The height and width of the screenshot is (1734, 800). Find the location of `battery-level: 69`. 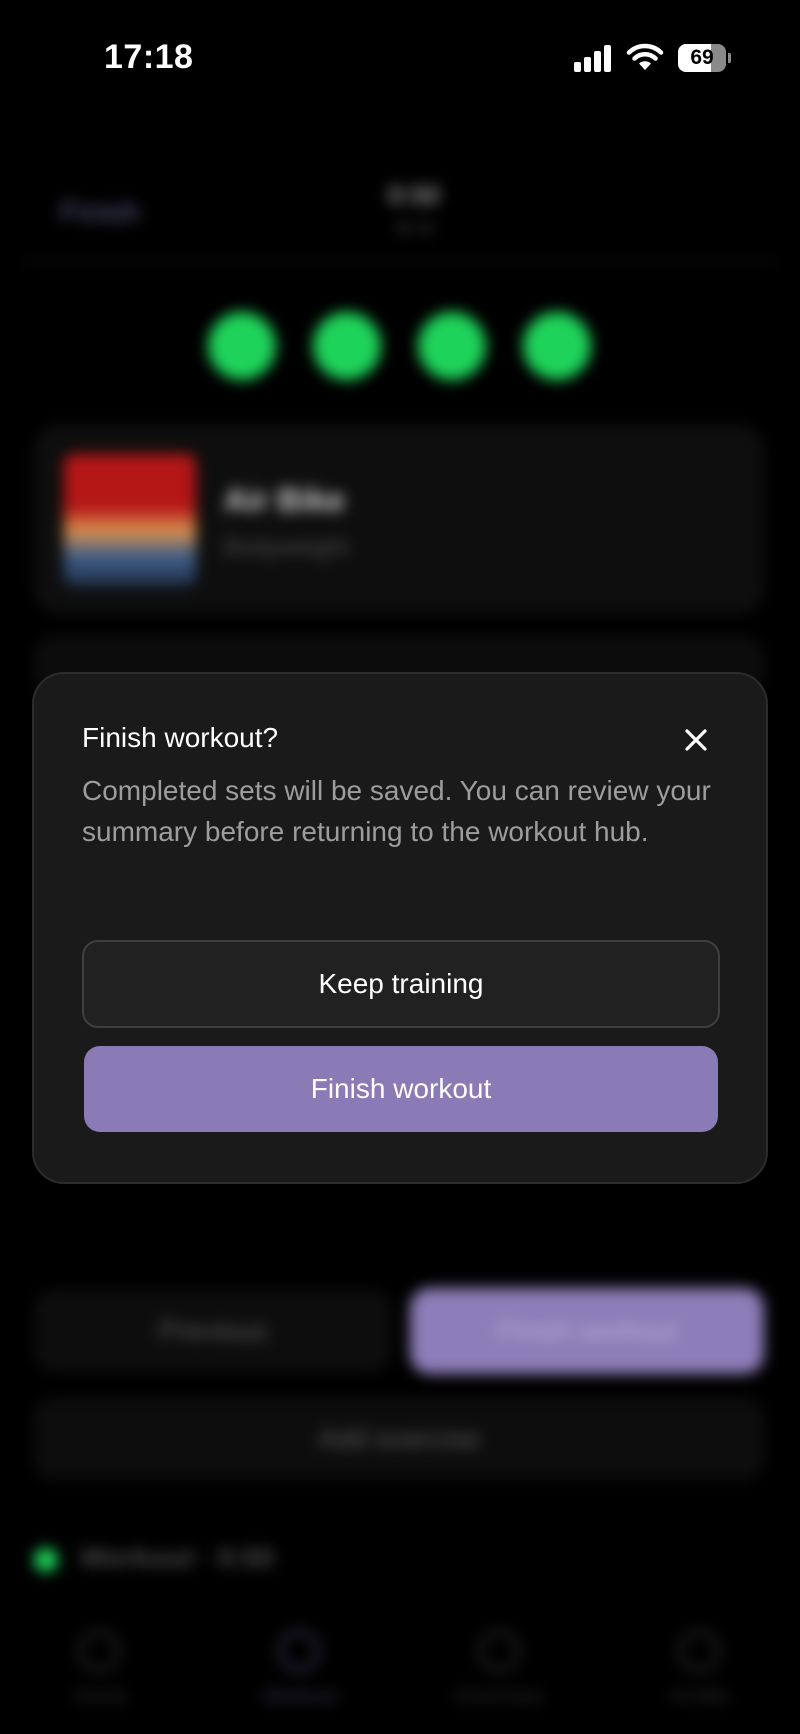

battery-level: 69 is located at coordinates (702, 57).